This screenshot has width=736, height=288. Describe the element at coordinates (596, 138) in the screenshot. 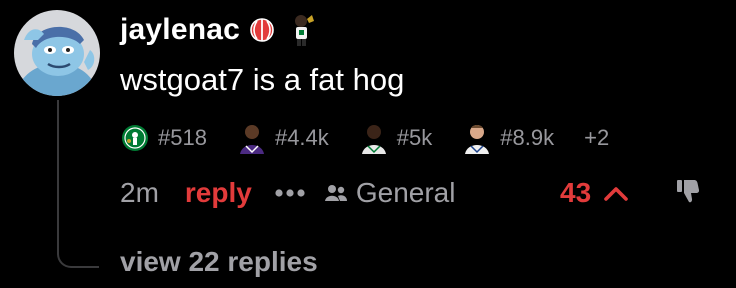

I see `flair-more-count: +2` at that location.